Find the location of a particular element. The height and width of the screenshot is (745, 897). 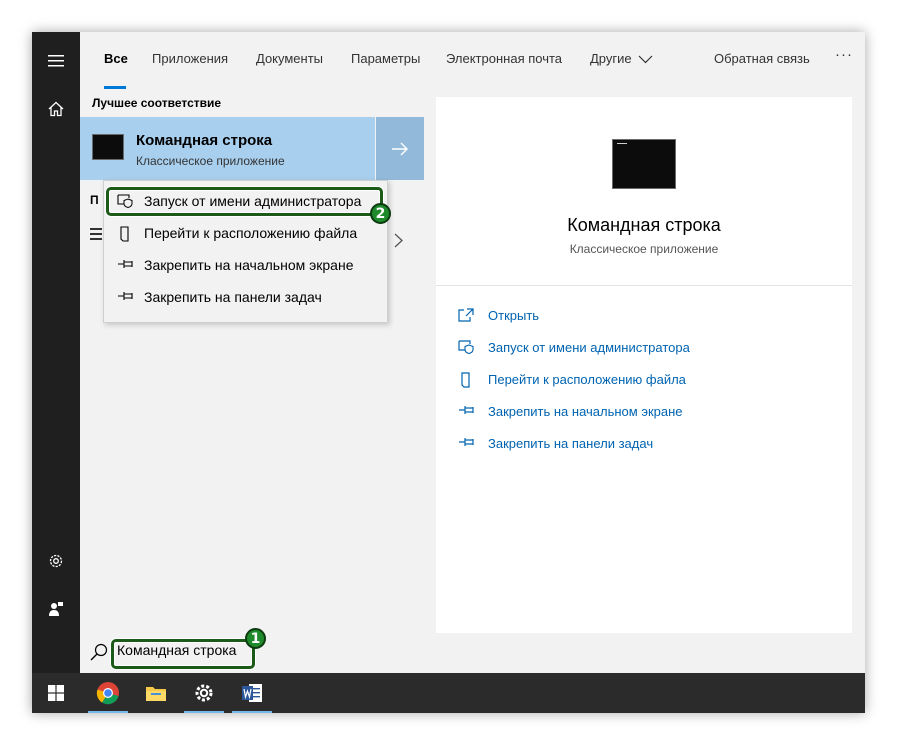

search-icon is located at coordinates (99, 652).